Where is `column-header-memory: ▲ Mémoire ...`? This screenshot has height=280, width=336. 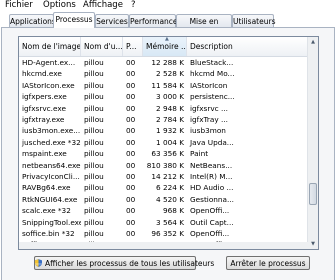 column-header-memory: ▲ Mémoire ... is located at coordinates (165, 46).